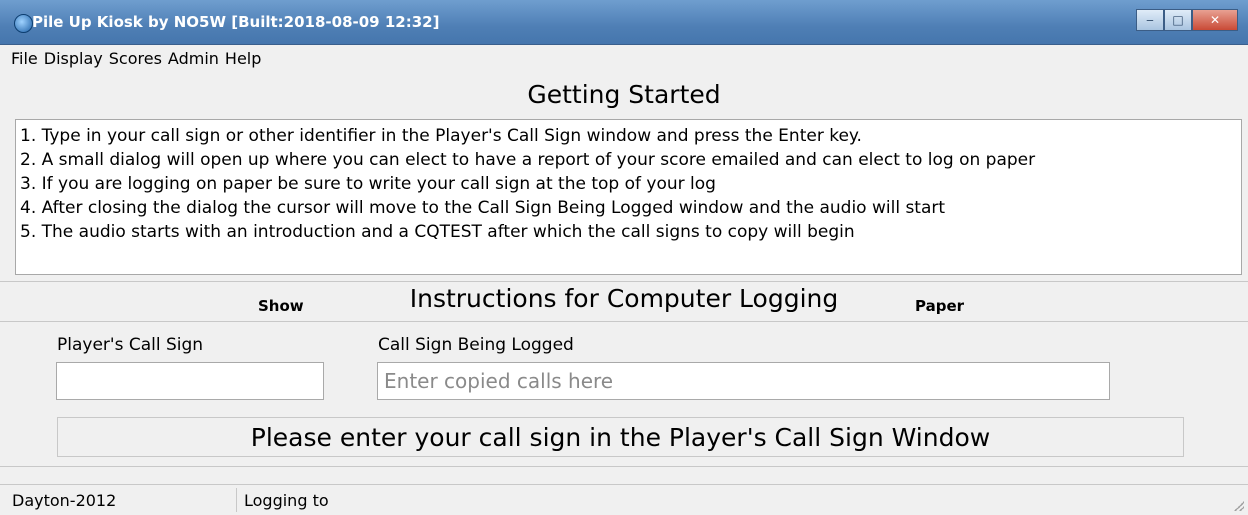 The image size is (1248, 515). What do you see at coordinates (624, 59) in the screenshot?
I see `menu-bar: File Display Scores Admin Help` at bounding box center [624, 59].